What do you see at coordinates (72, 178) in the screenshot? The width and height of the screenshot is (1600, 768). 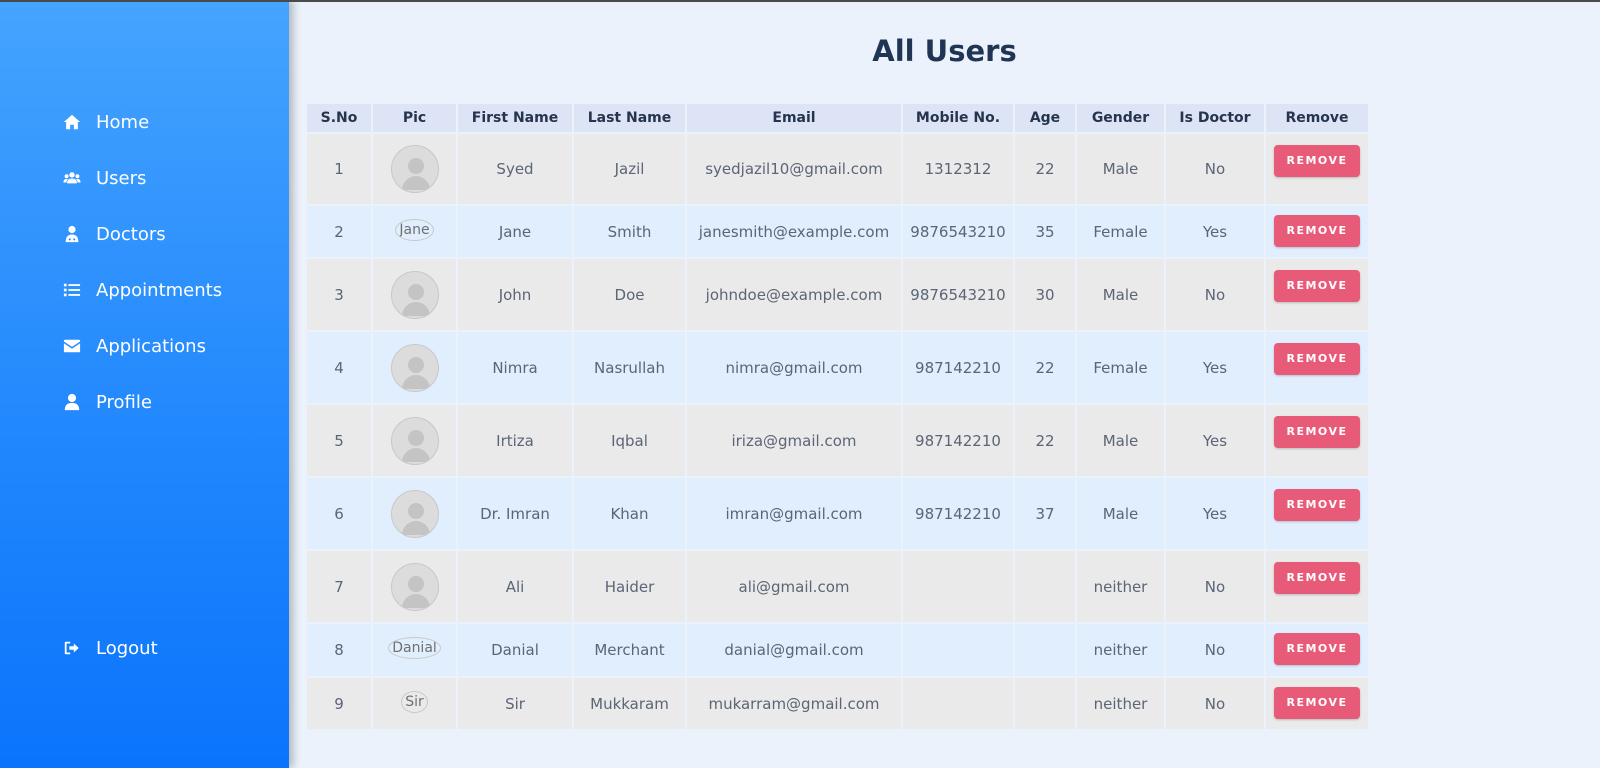 I see `users-icon` at bounding box center [72, 178].